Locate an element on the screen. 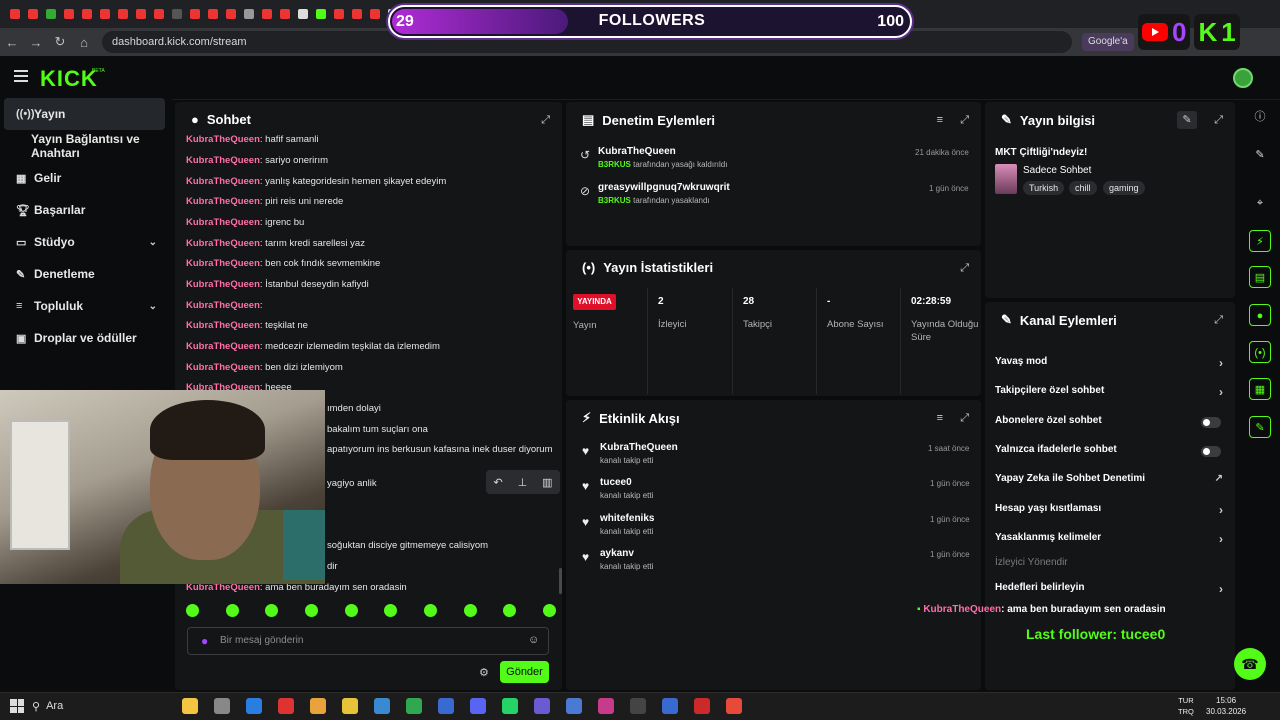 This screenshot has width=1280, height=720. google-lens-chip: Google'a is located at coordinates (1108, 42).